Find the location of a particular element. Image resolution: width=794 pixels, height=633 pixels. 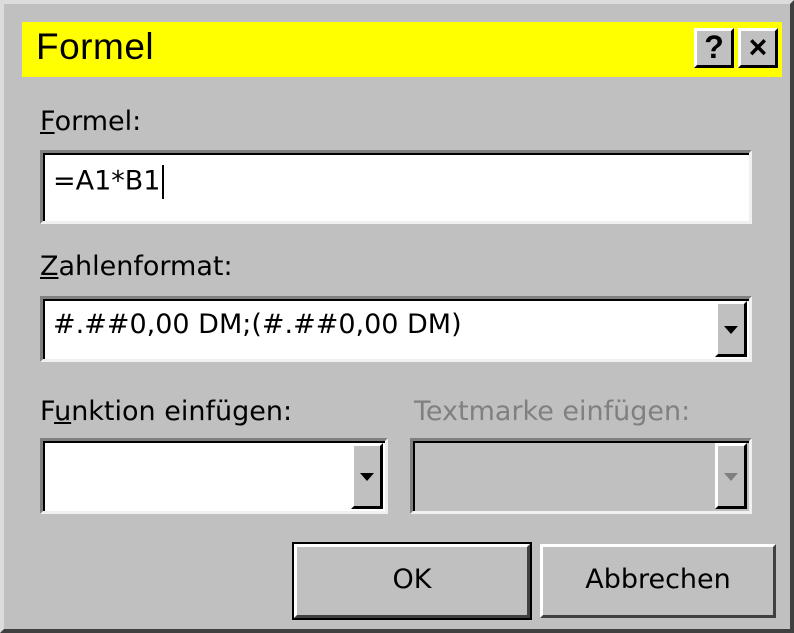

number-format-dropdown-button is located at coordinates (731, 329).